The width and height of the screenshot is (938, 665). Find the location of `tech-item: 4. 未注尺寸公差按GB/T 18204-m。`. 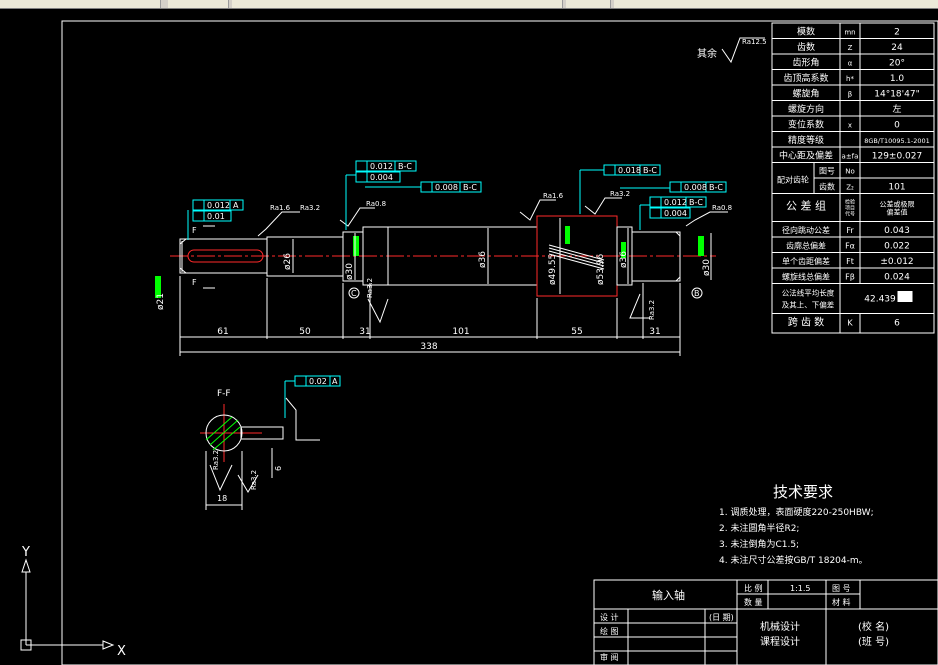

tech-item: 4. 未注尺寸公差按GB/T 18204-m。 is located at coordinates (793, 560).